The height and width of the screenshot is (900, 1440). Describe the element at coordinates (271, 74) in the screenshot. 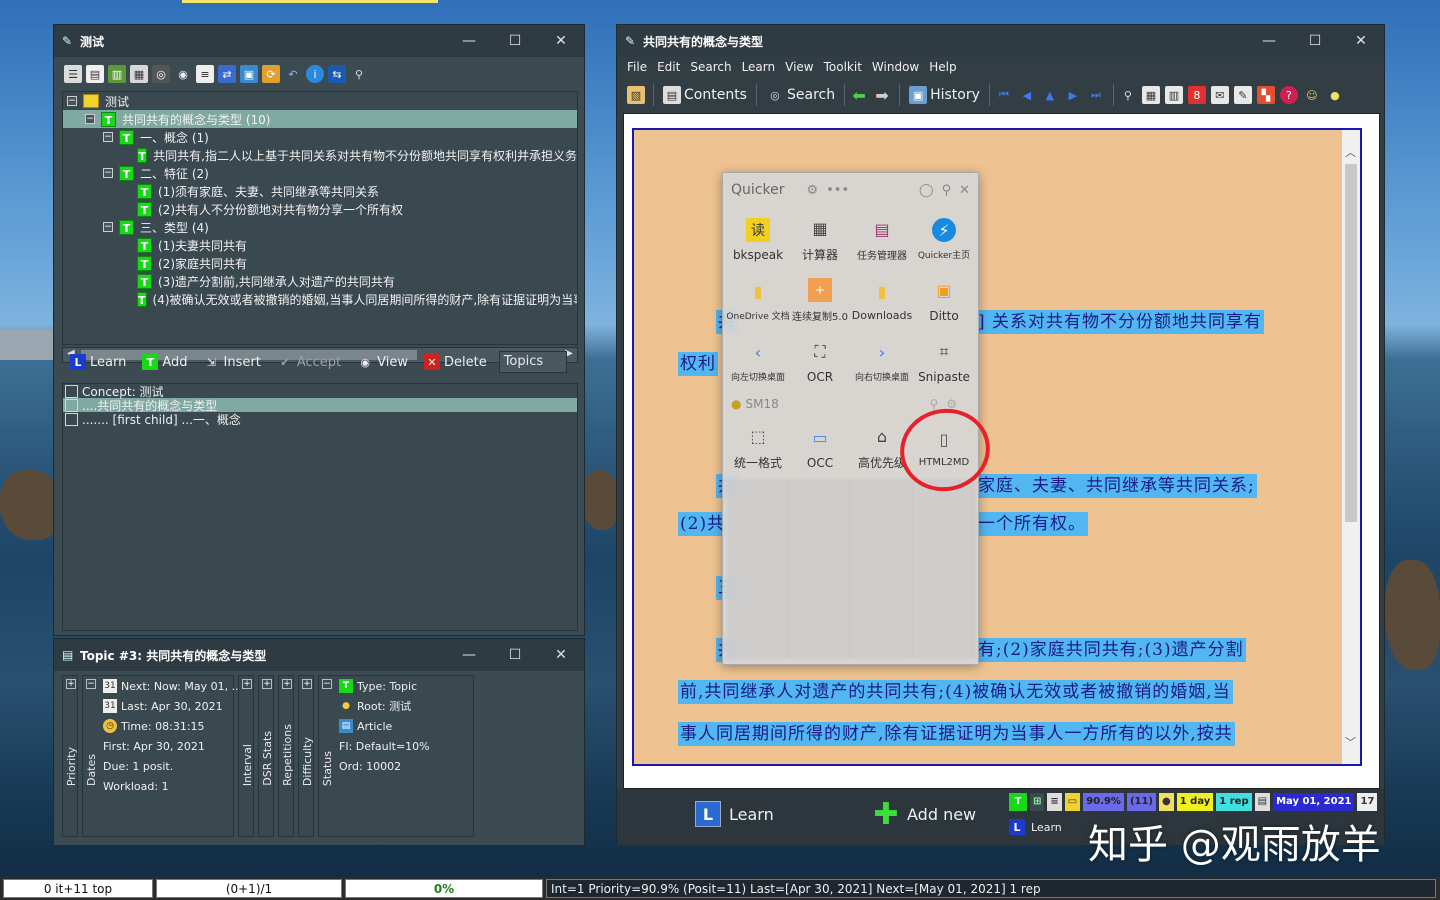

I see `refresh-icon: ⟳` at that location.